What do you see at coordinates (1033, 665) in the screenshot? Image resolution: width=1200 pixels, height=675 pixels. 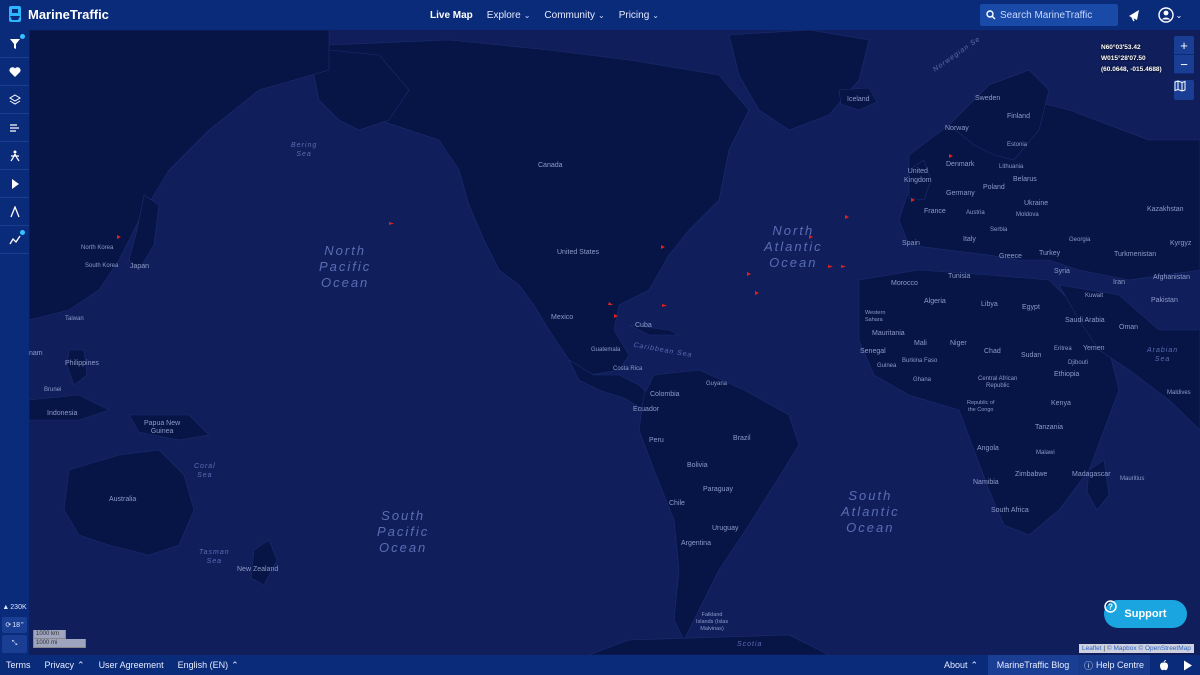 I see `footer-blog: MarineTraffic Blog` at bounding box center [1033, 665].